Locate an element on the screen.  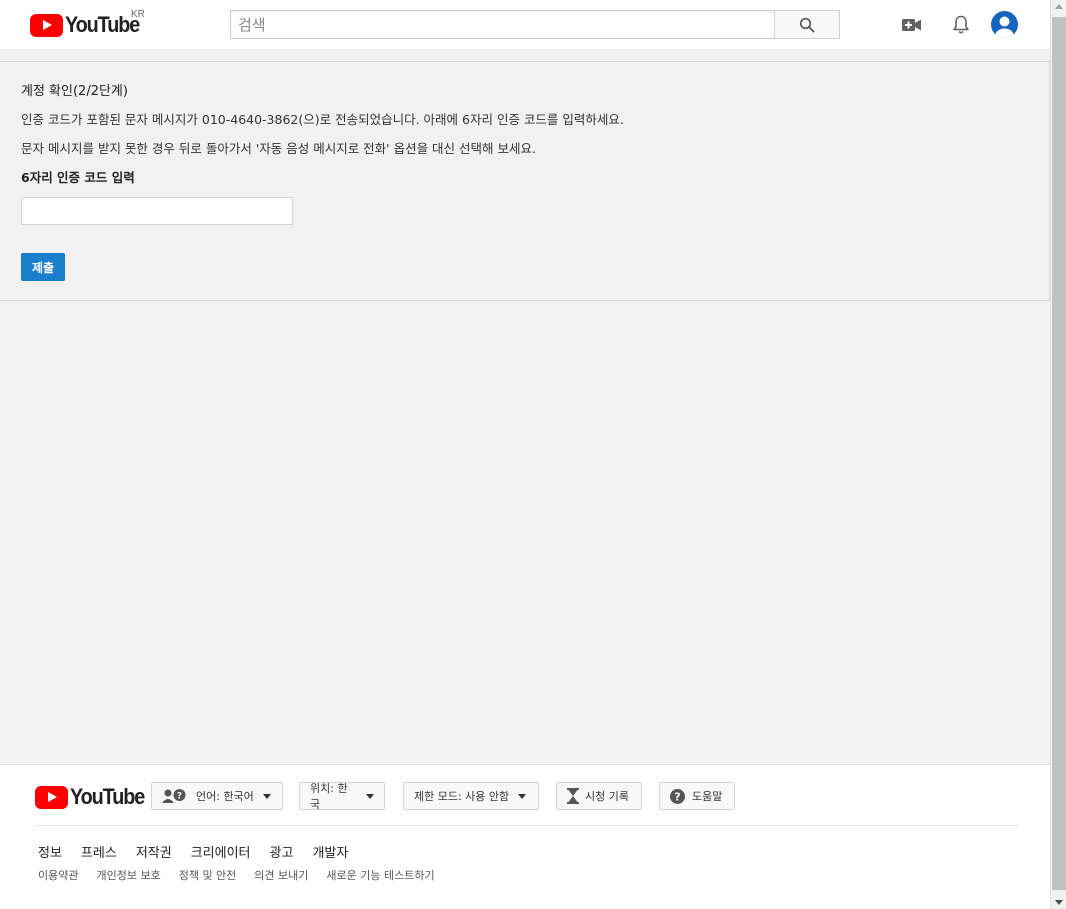
logo-wordmark: YouTube is located at coordinates (102, 24).